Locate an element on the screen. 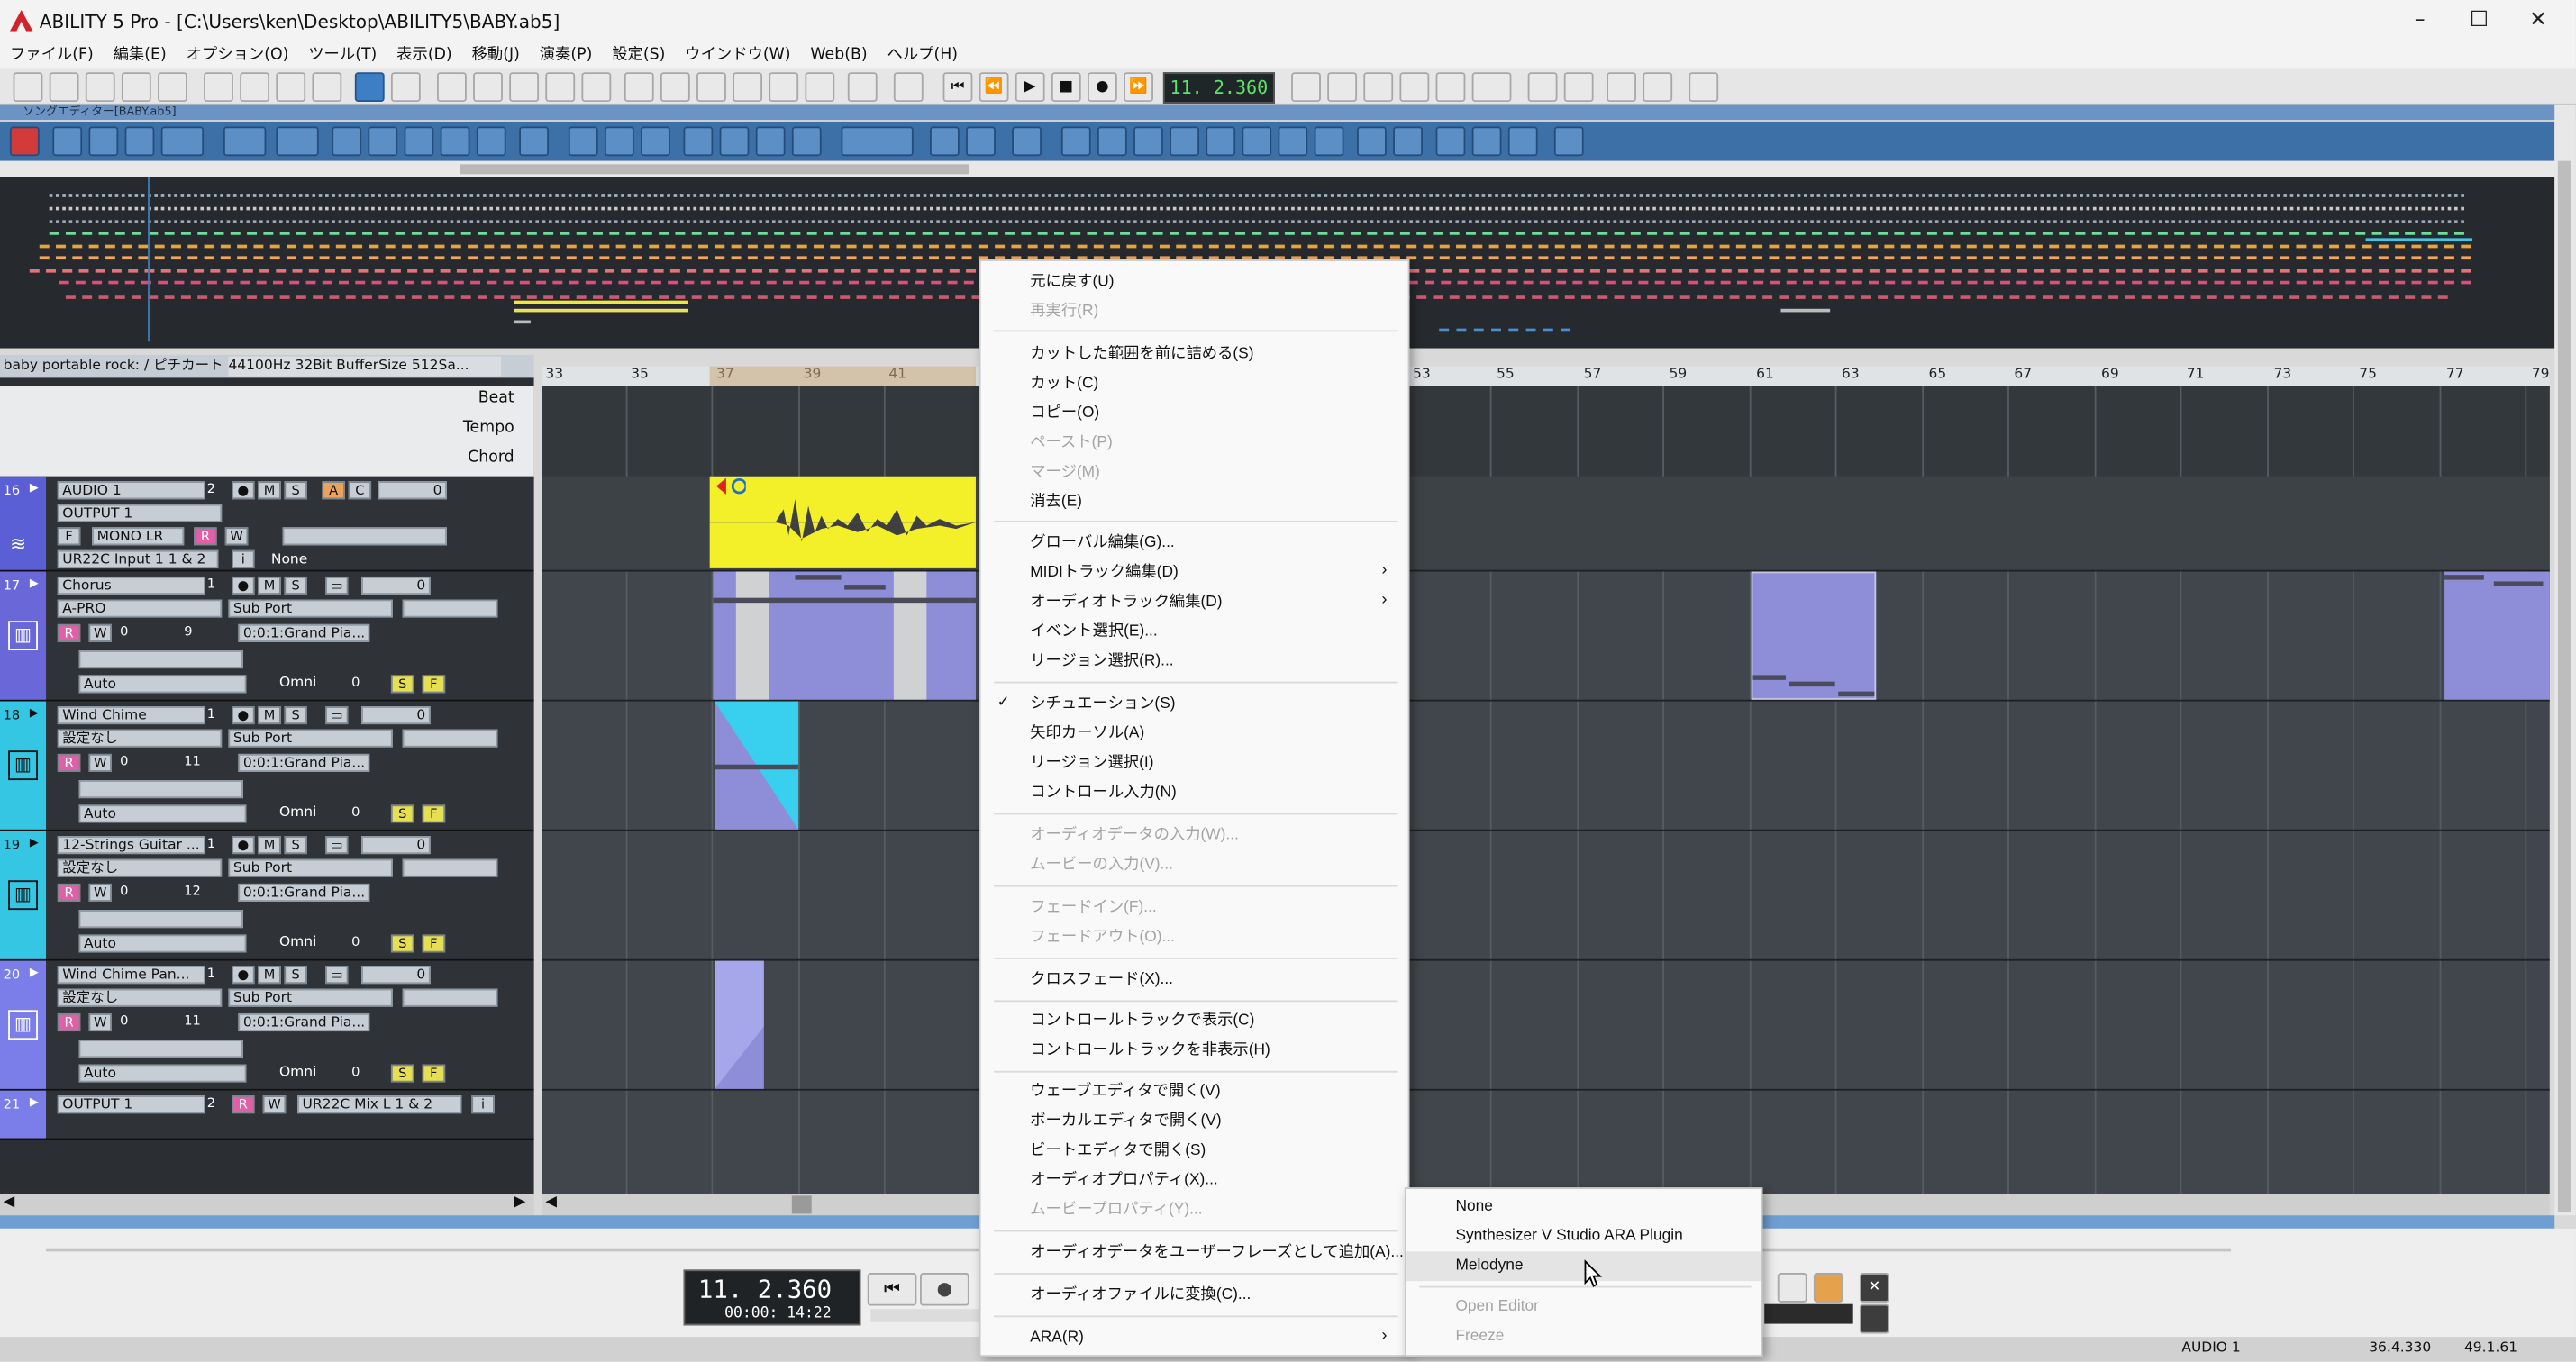 Image resolution: width=2576 pixels, height=1362 pixels. track-21: 21 ▶ OUTPUT 1 2 R W UR22C Mix L 1 & 2 i is located at coordinates (267, 1115).